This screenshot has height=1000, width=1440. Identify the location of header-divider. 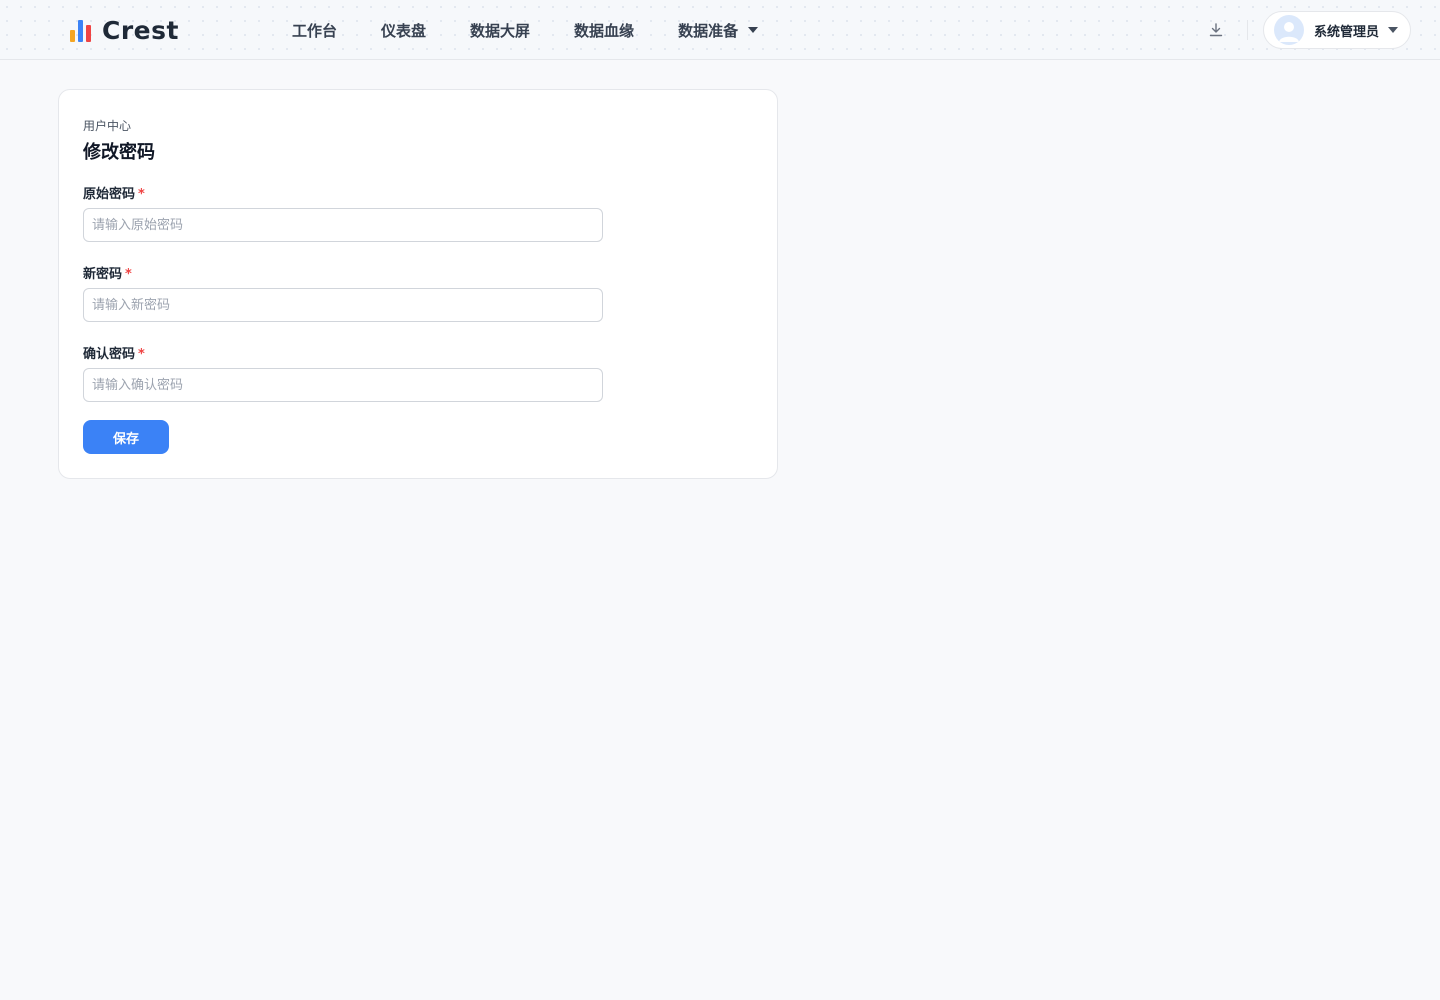
(1247, 30).